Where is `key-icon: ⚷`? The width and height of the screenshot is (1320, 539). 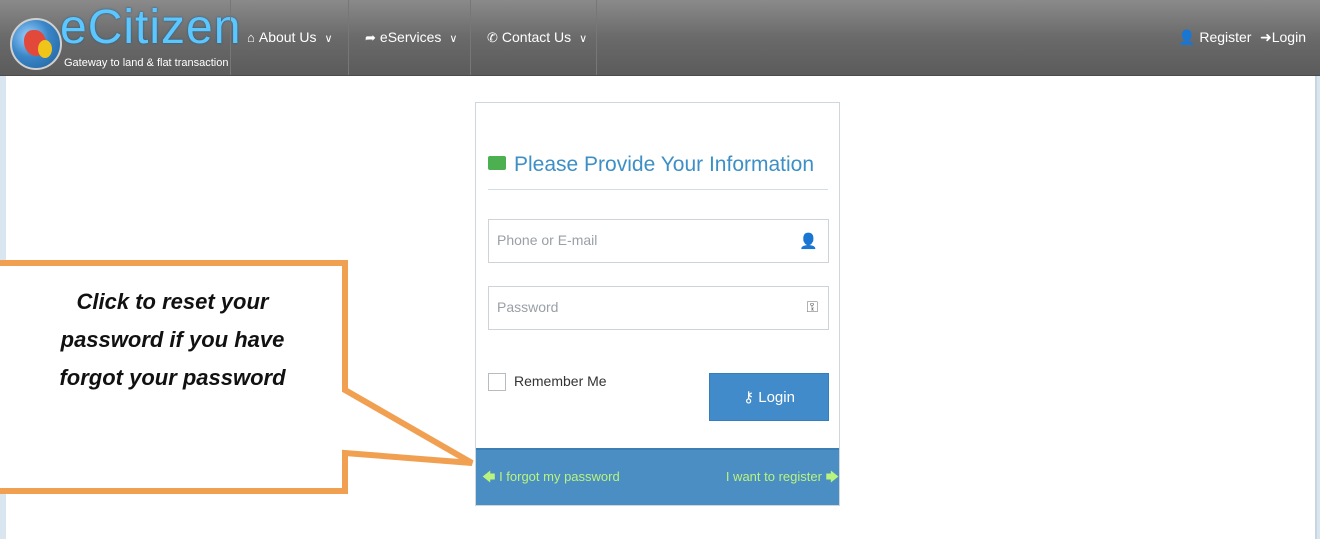 key-icon: ⚷ is located at coordinates (749, 397).